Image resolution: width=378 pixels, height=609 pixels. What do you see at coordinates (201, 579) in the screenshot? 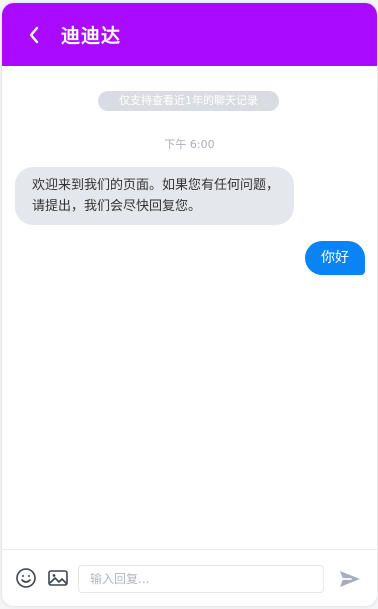
I see `reply-input` at bounding box center [201, 579].